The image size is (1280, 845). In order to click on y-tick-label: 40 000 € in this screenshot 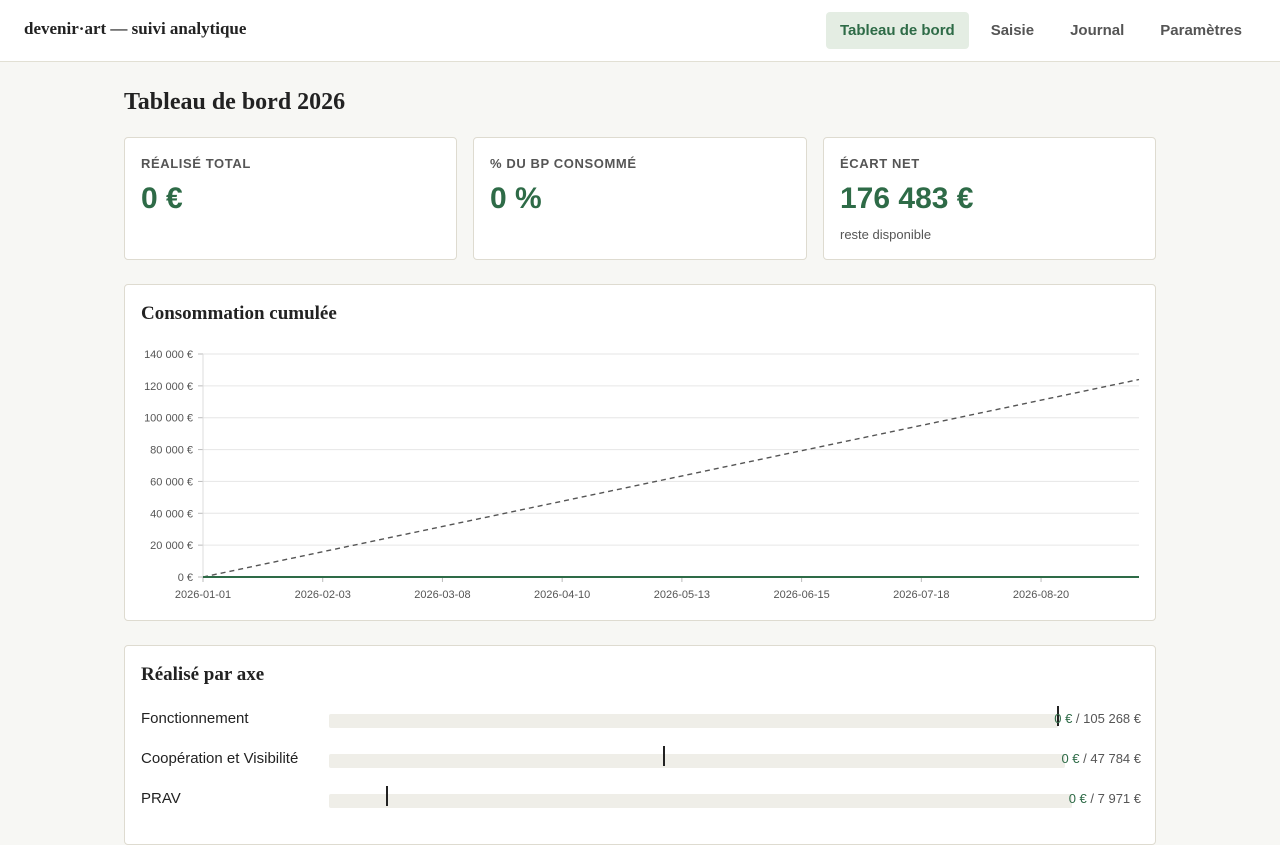, I will do `click(171, 514)`.